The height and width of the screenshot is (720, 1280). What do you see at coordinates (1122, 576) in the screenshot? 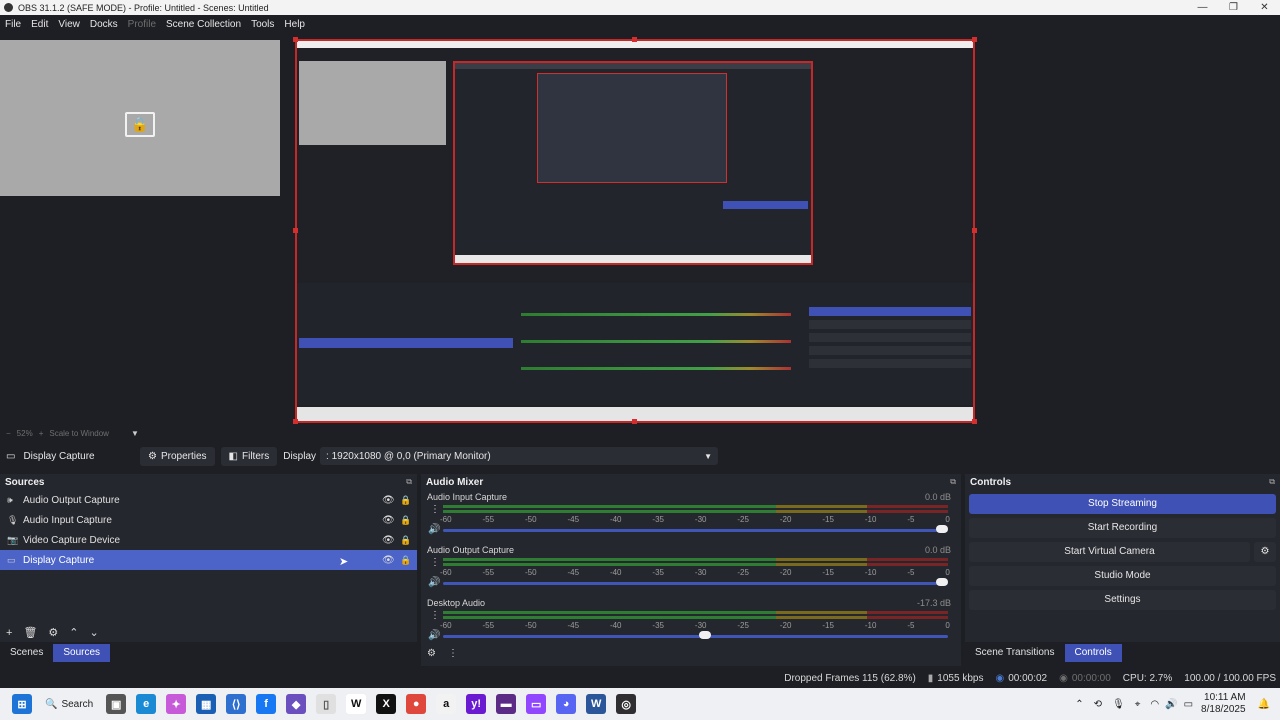
I see `studio-mode-button: Studio Mode` at bounding box center [1122, 576].